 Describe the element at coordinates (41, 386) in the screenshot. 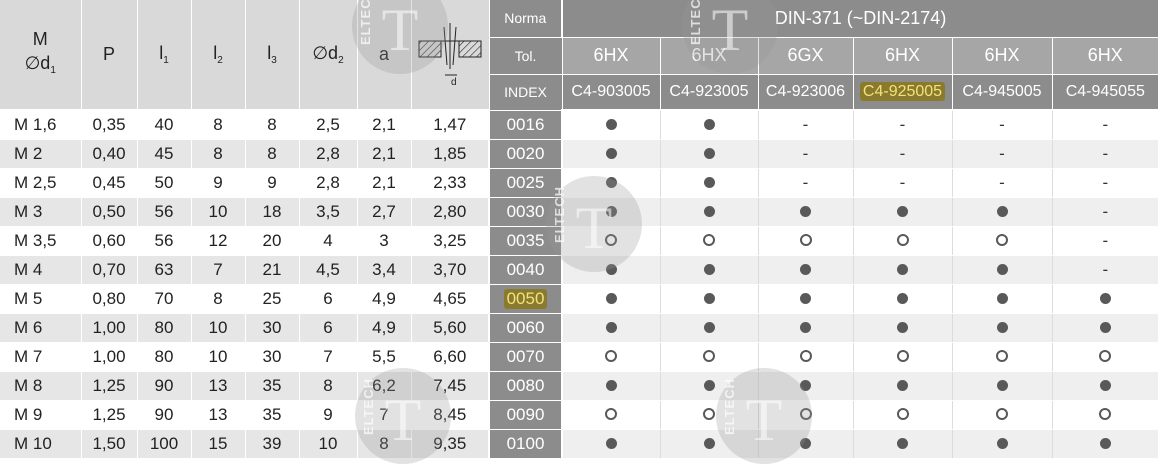

I see `cell-size: M 8` at that location.